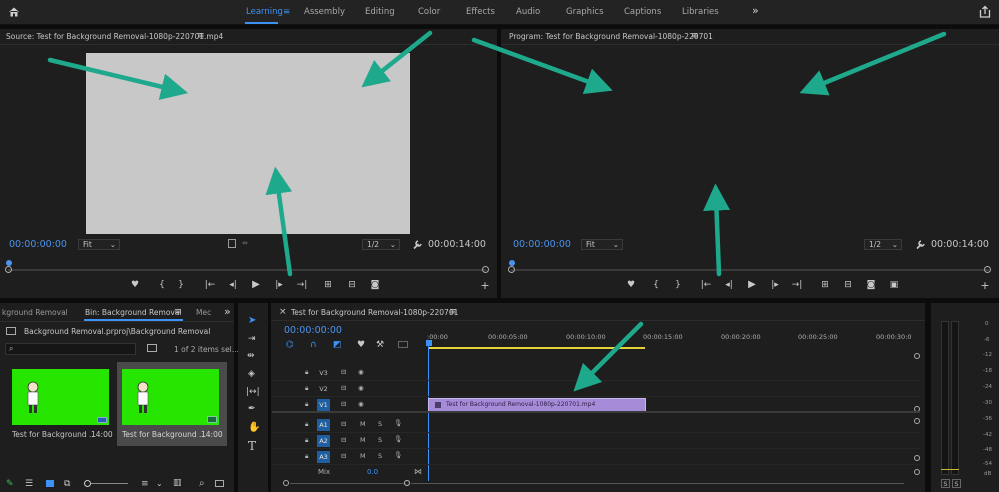 The height and width of the screenshot is (492, 999). What do you see at coordinates (254, 427) in the screenshot?
I see `hand-tool-icon: ✋` at bounding box center [254, 427].